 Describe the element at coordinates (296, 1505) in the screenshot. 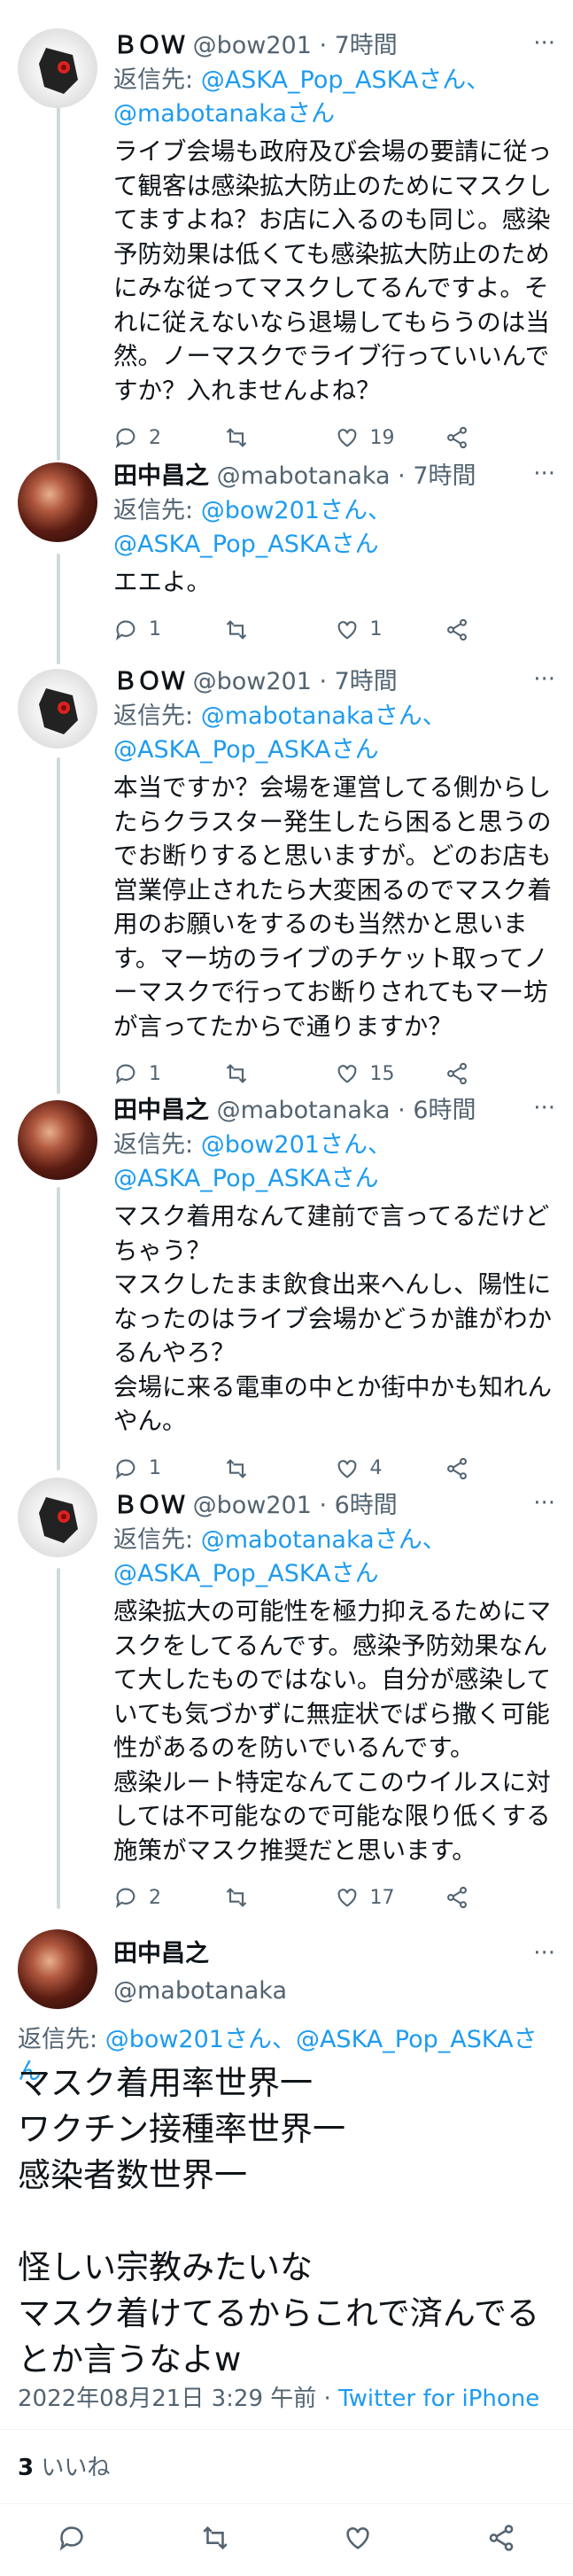

I see `author-handle: @bow201 · 6時間` at that location.